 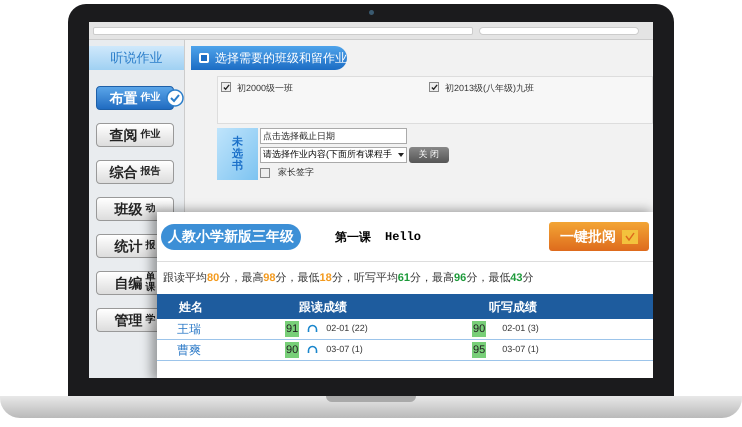 I want to click on sidebar-title: 听说作业, so click(x=136, y=58).